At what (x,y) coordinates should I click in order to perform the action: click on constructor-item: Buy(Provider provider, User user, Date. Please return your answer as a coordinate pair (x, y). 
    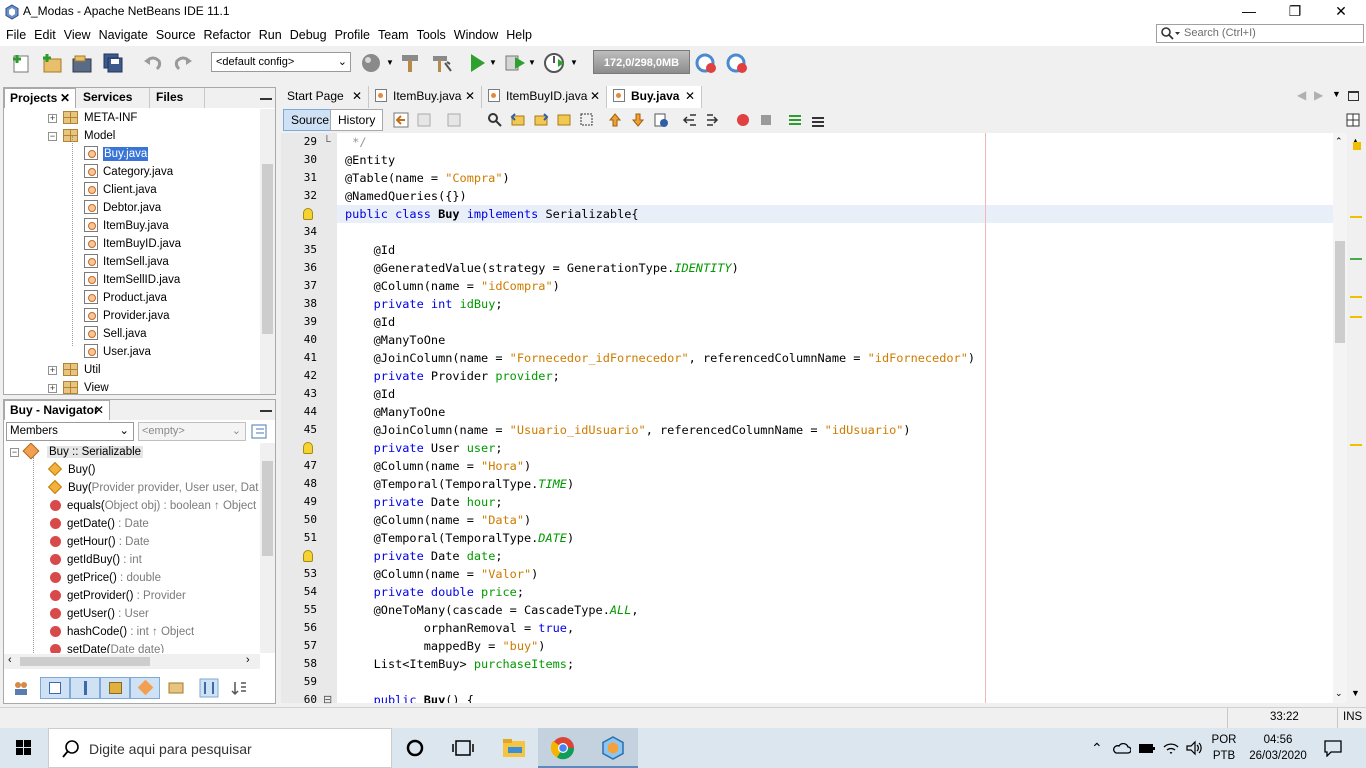
    Looking at the image, I should click on (153, 488).